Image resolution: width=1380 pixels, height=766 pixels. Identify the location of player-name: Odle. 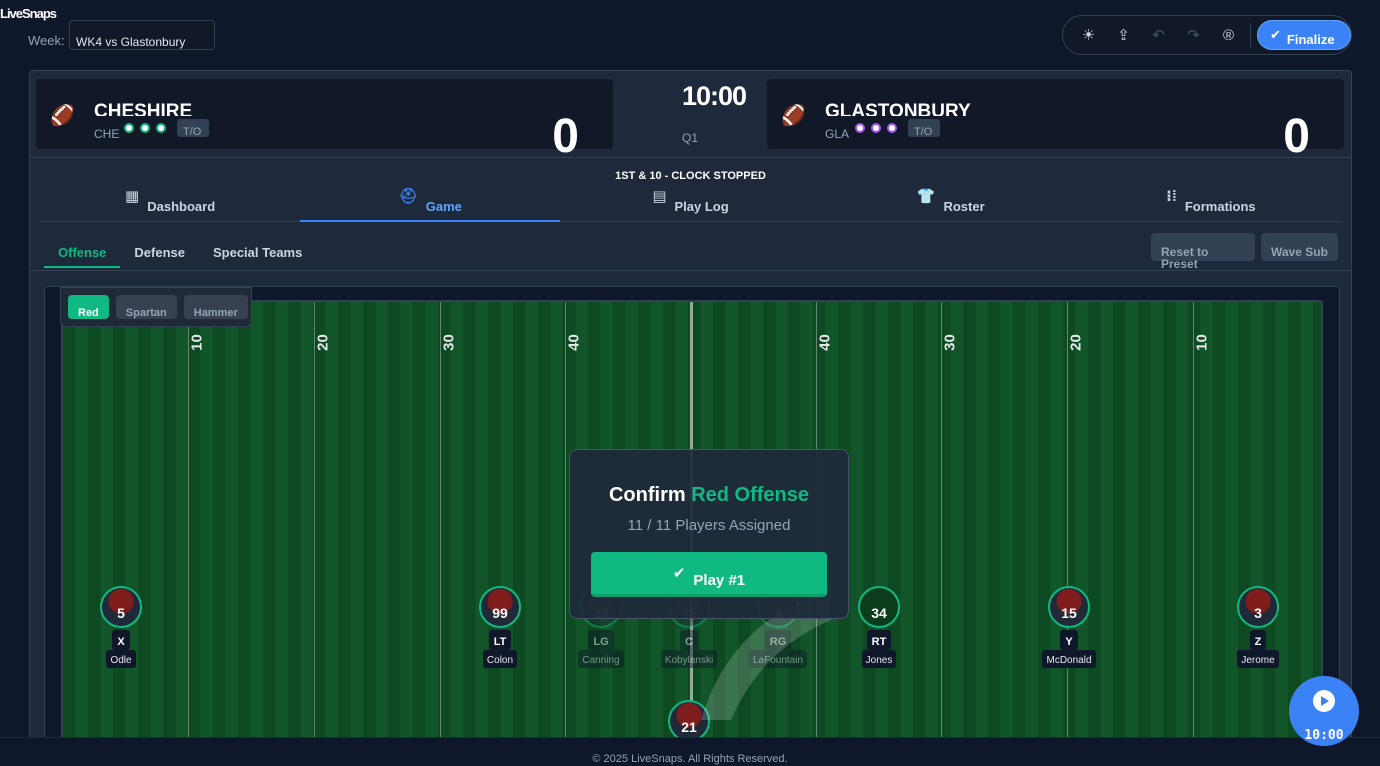
(121, 659).